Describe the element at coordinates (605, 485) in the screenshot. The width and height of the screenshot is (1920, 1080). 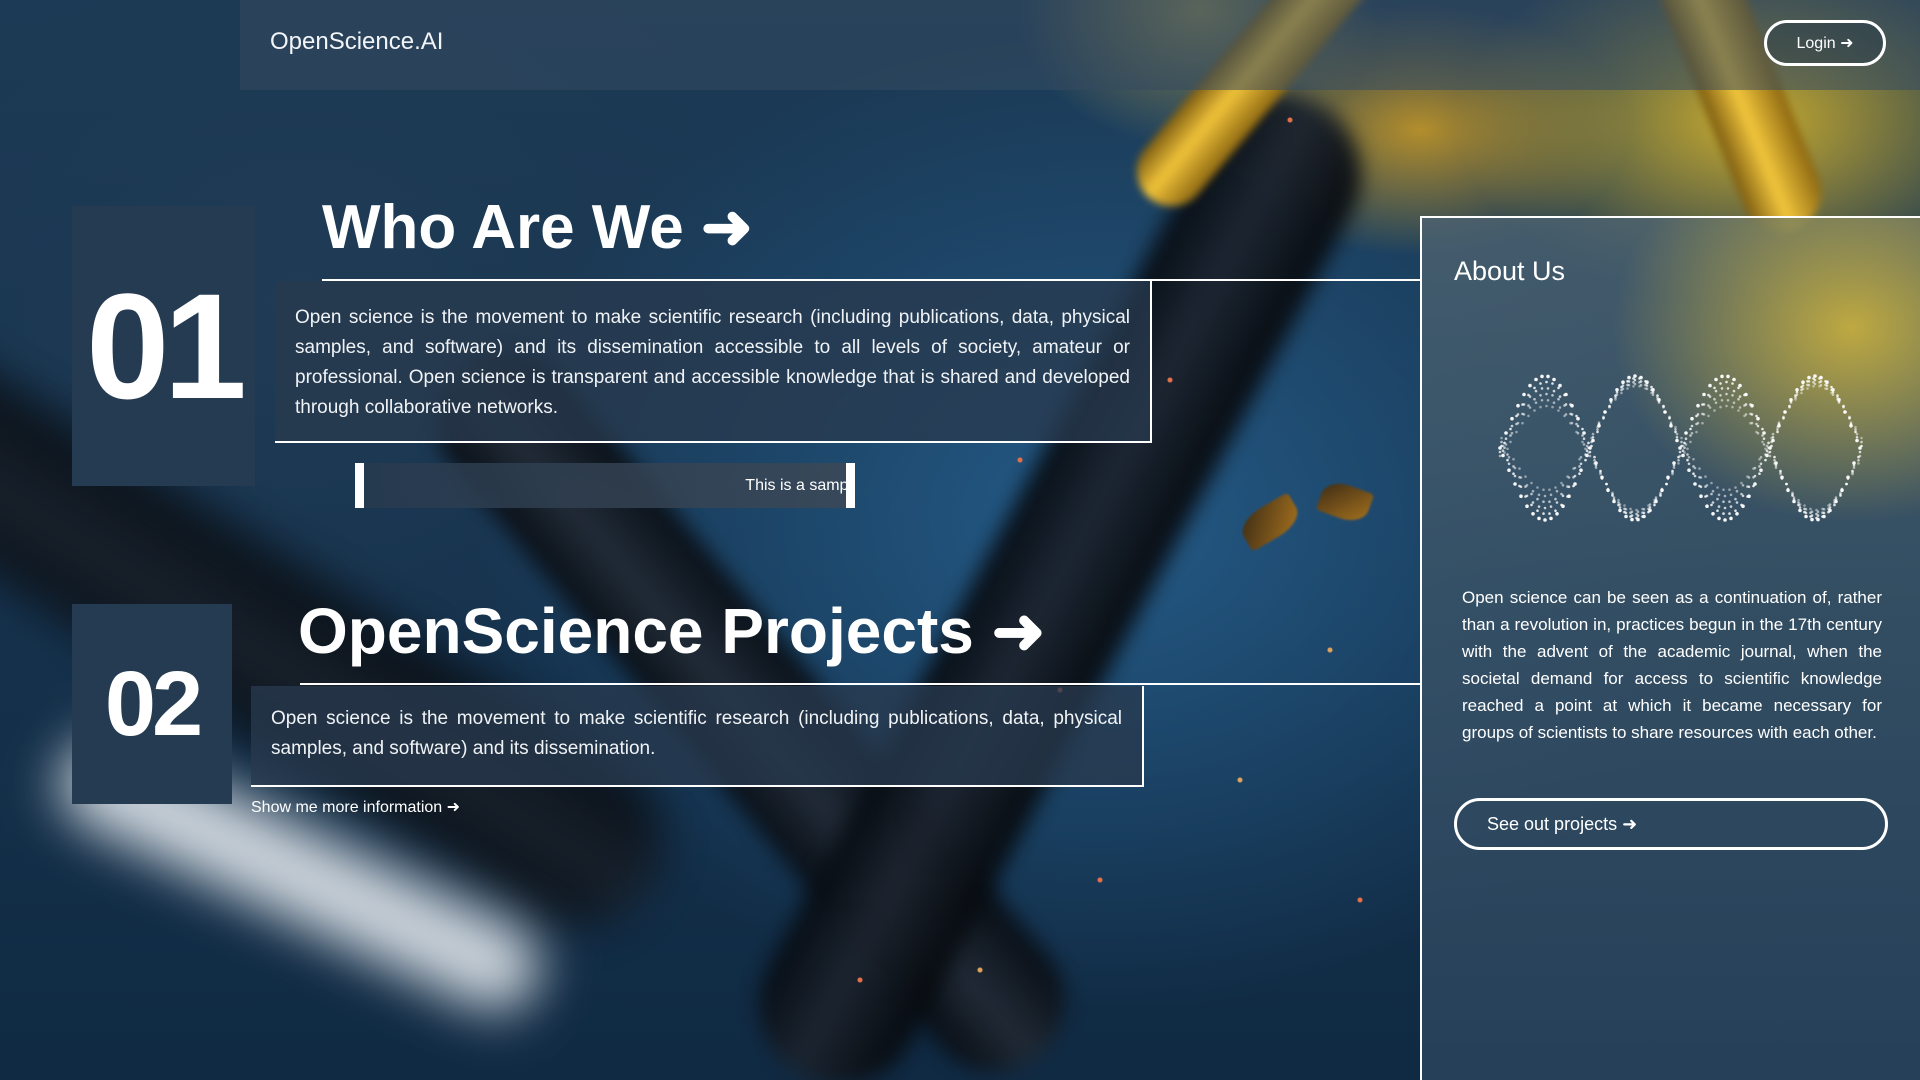
I see `sample-ticker: This is a sampl` at that location.